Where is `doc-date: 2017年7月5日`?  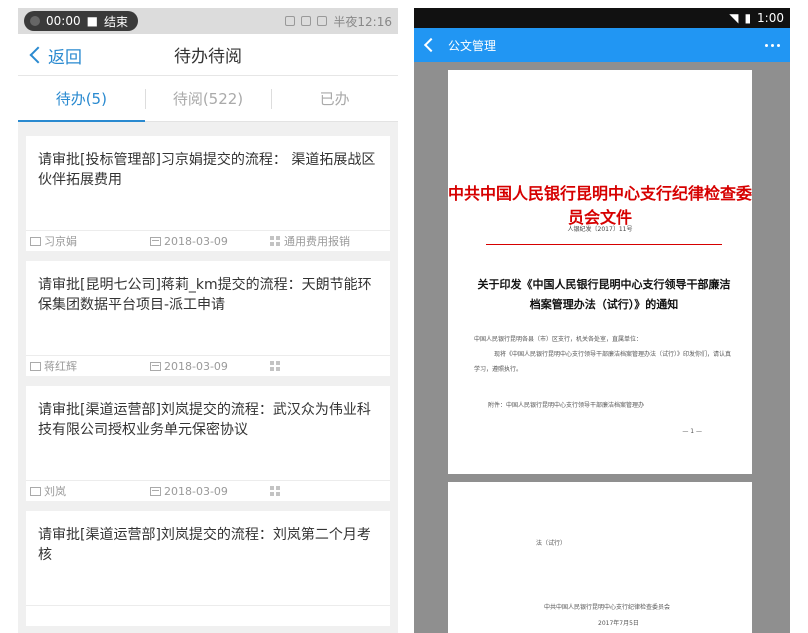 doc-date: 2017年7月5日 is located at coordinates (618, 623).